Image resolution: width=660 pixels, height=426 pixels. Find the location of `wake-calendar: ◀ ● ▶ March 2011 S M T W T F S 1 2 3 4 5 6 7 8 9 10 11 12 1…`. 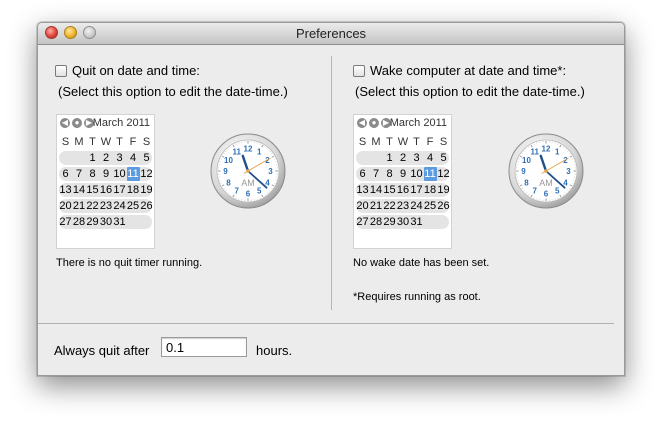

wake-calendar: ◀ ● ▶ March 2011 S M T W T F S 1 2 3 4 5 6 7 8 9 10 11 12 1… is located at coordinates (402, 181).